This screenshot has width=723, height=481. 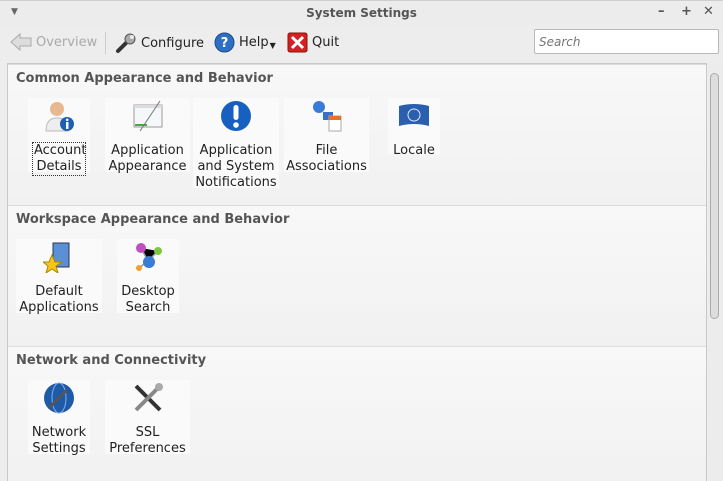 I want to click on item-label: Application and System Notifications, so click(x=236, y=166).